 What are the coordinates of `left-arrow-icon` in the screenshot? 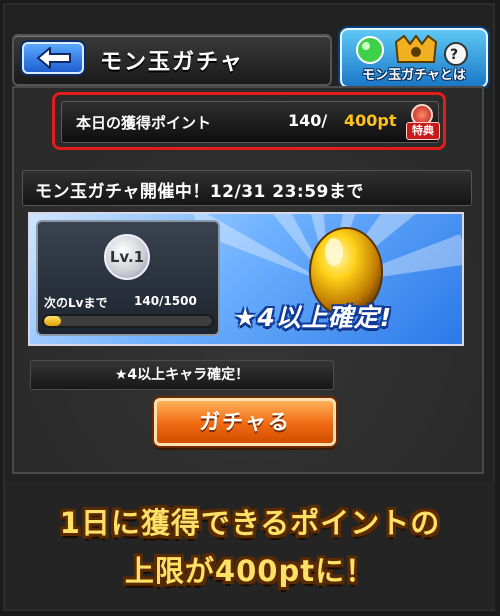 It's located at (53, 58).